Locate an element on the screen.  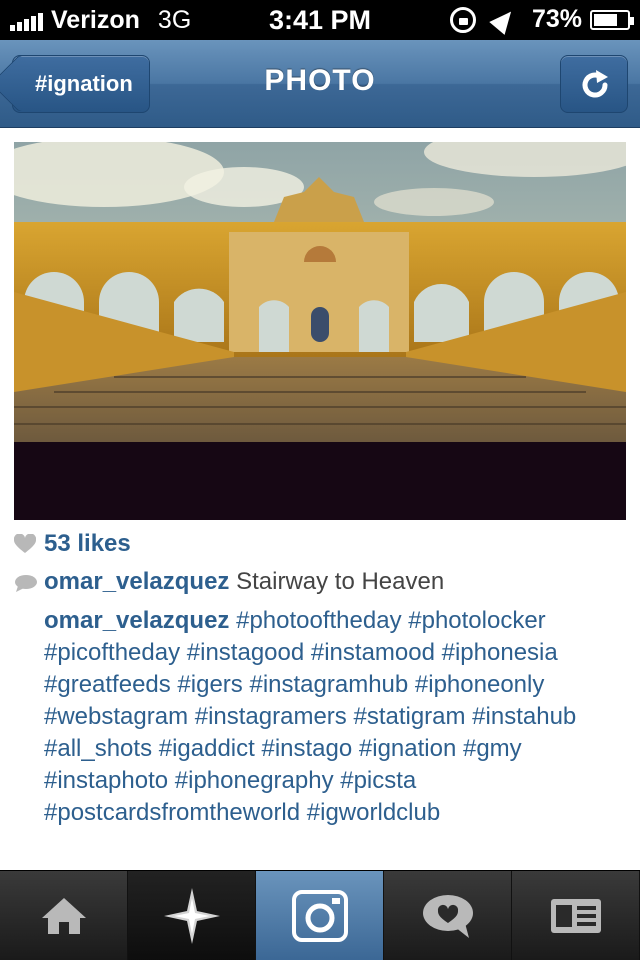
explore-star-icon is located at coordinates (191, 916).